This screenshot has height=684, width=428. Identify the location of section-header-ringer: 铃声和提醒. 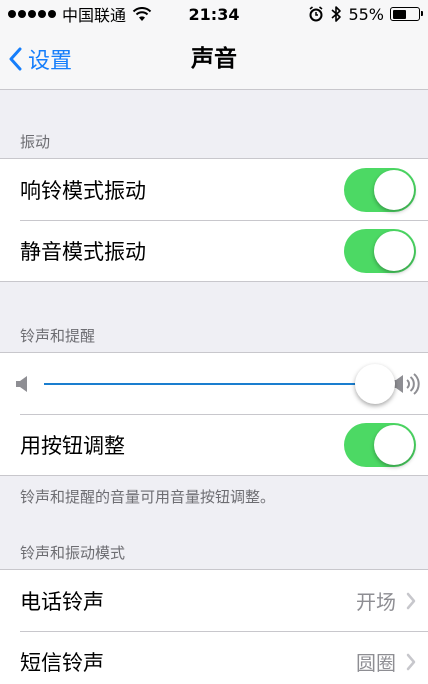
(58, 336).